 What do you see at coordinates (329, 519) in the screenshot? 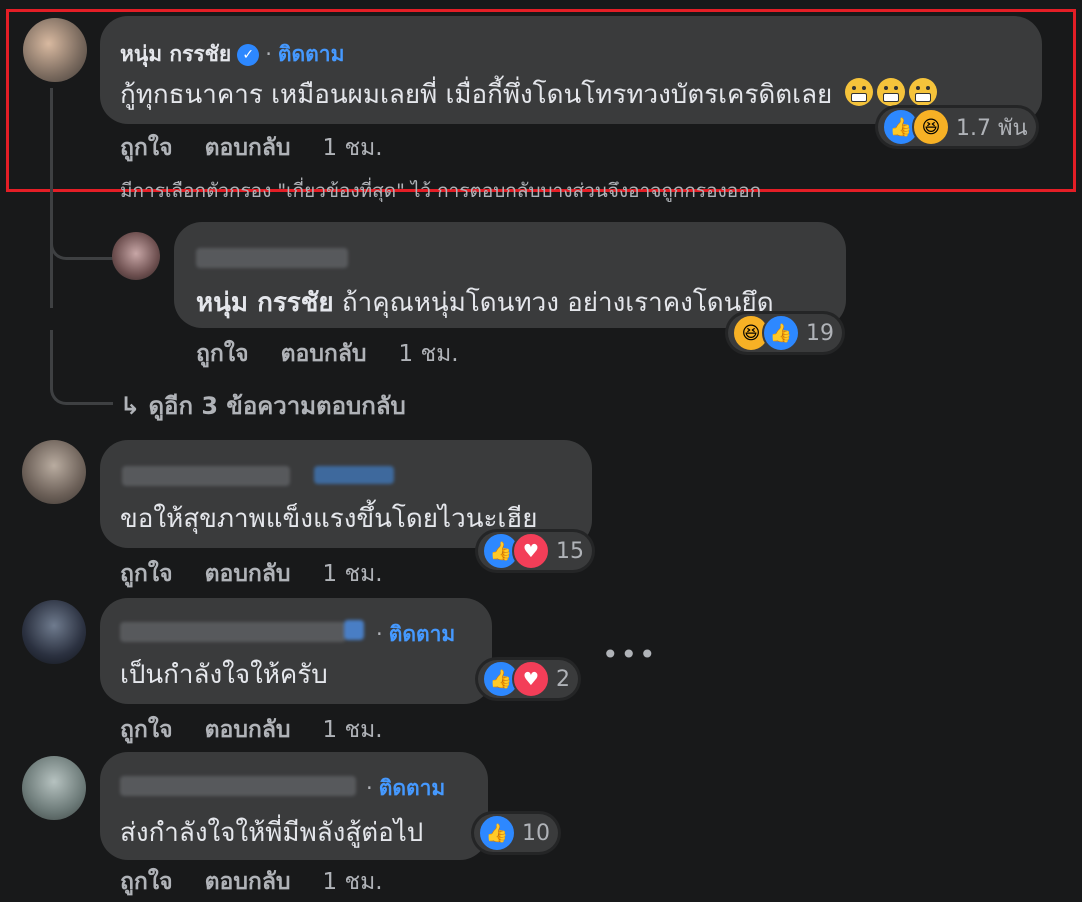
I see `comment-text: ขอให้สุขภาพแข็งแรงขึ้นโดยไวนะเฮีย` at bounding box center [329, 519].